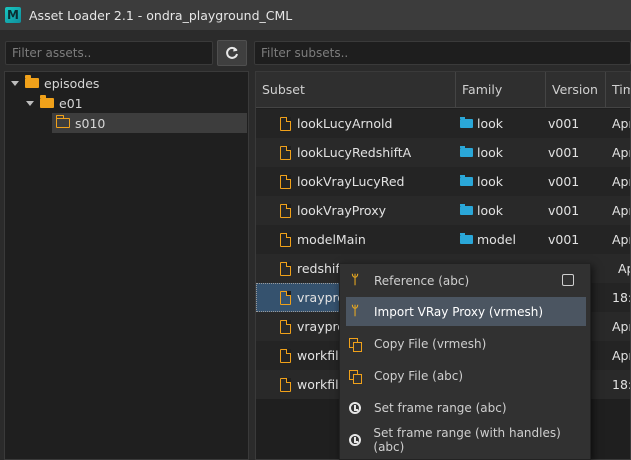 Image resolution: width=631 pixels, height=460 pixels. I want to click on menu-item-label: Copy File (vrmesh), so click(430, 343).